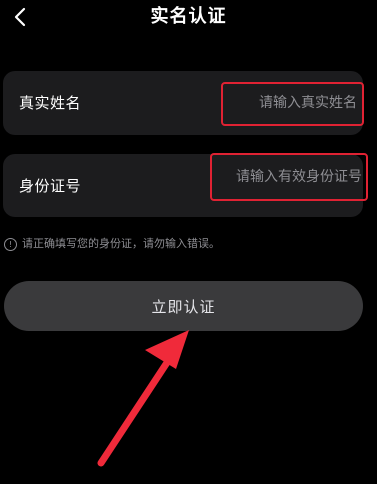 The width and height of the screenshot is (377, 484). What do you see at coordinates (10, 244) in the screenshot?
I see `info-icon: !` at bounding box center [10, 244].